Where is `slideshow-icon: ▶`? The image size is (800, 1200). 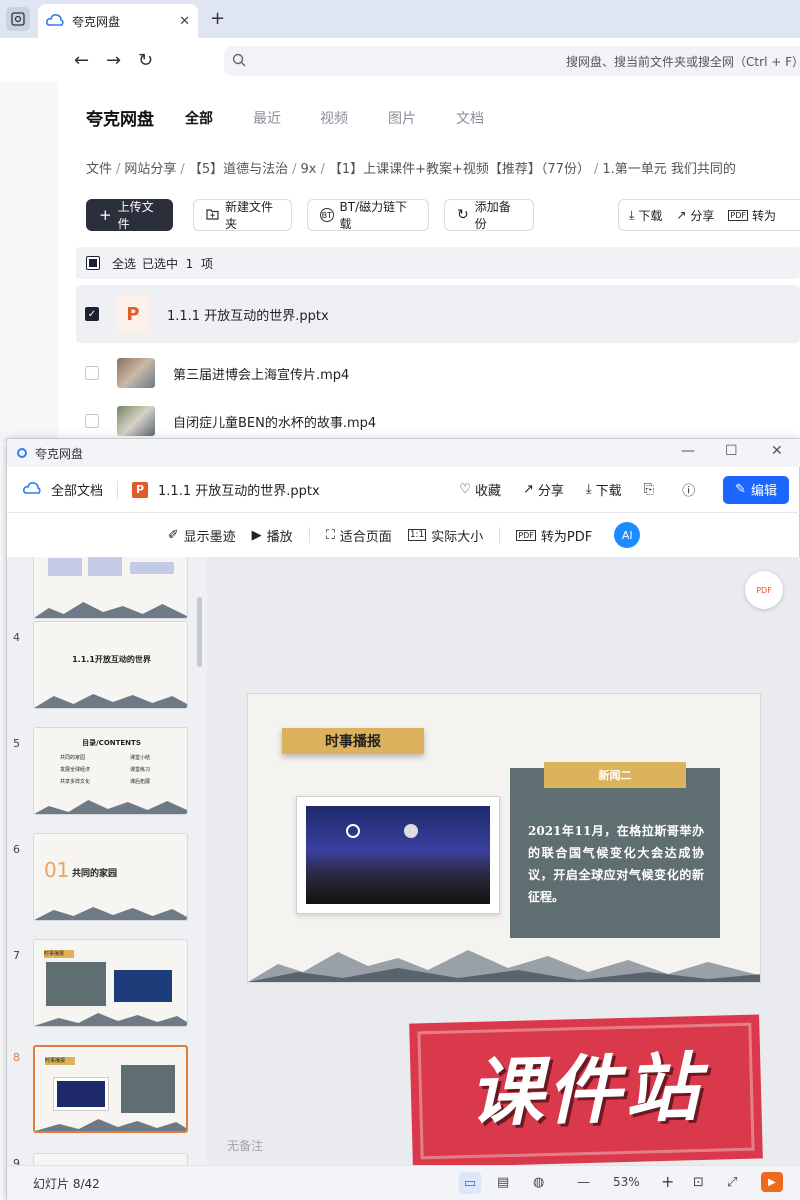 slideshow-icon: ▶ is located at coordinates (772, 1182).